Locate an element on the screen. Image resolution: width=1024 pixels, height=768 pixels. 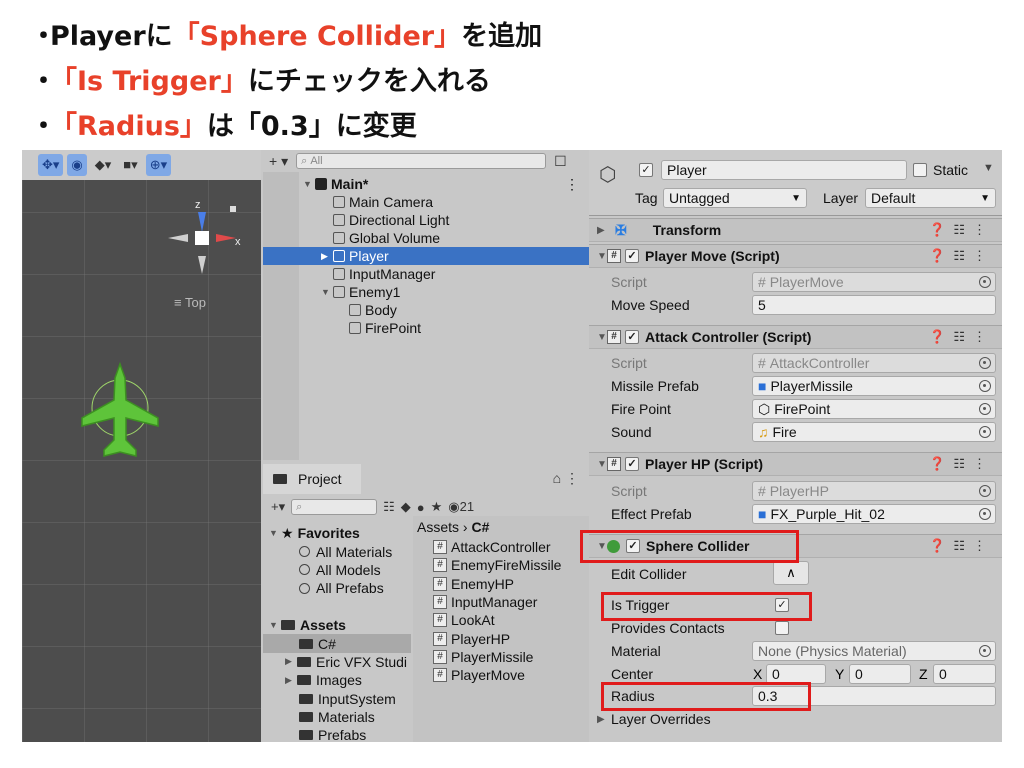
hidden-packages-icon: ● is located at coordinates (421, 507).